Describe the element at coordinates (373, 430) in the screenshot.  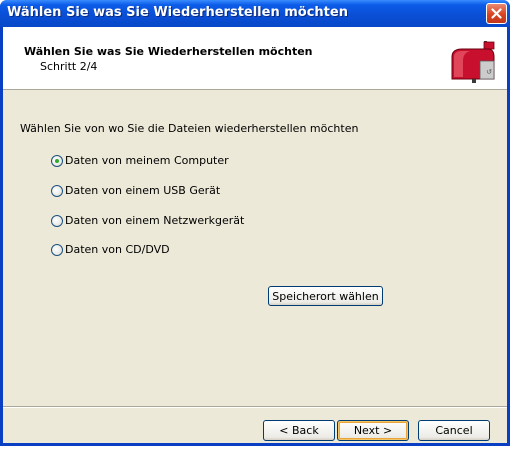
I see `next-button: Next >` at that location.